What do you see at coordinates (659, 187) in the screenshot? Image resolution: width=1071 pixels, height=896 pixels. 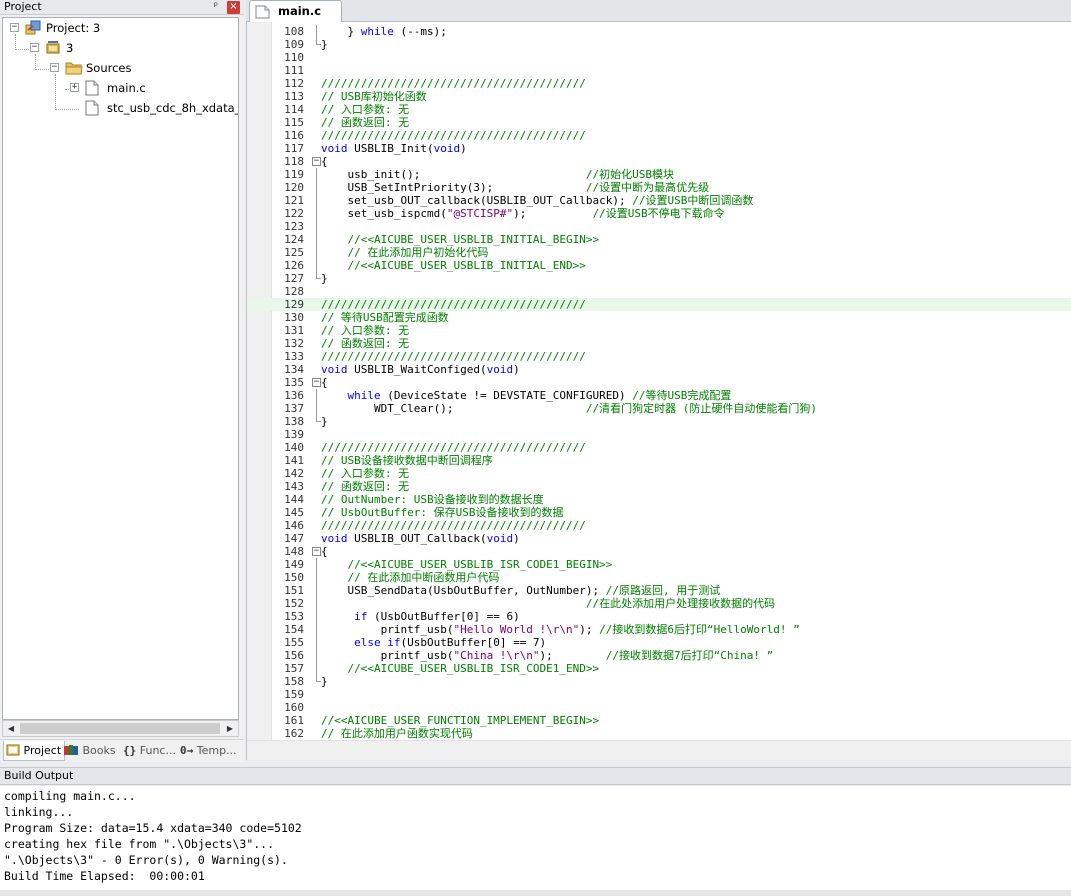 I see `code-line: 120 USB_SetIntPriority(3); //设置中断为最高优先级` at bounding box center [659, 187].